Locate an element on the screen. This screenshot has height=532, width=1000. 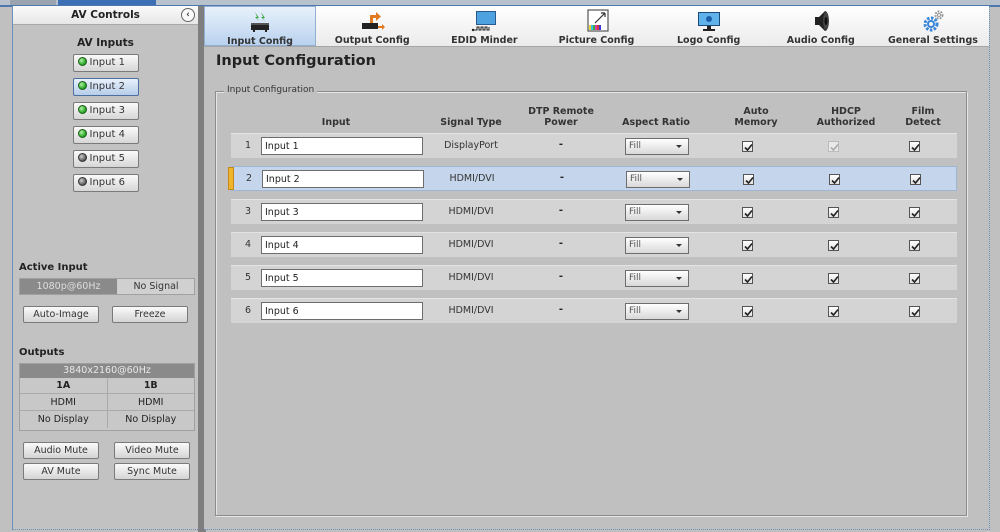
table-row: 5 HDMI/DVI - Fill is located at coordinates (594, 277).